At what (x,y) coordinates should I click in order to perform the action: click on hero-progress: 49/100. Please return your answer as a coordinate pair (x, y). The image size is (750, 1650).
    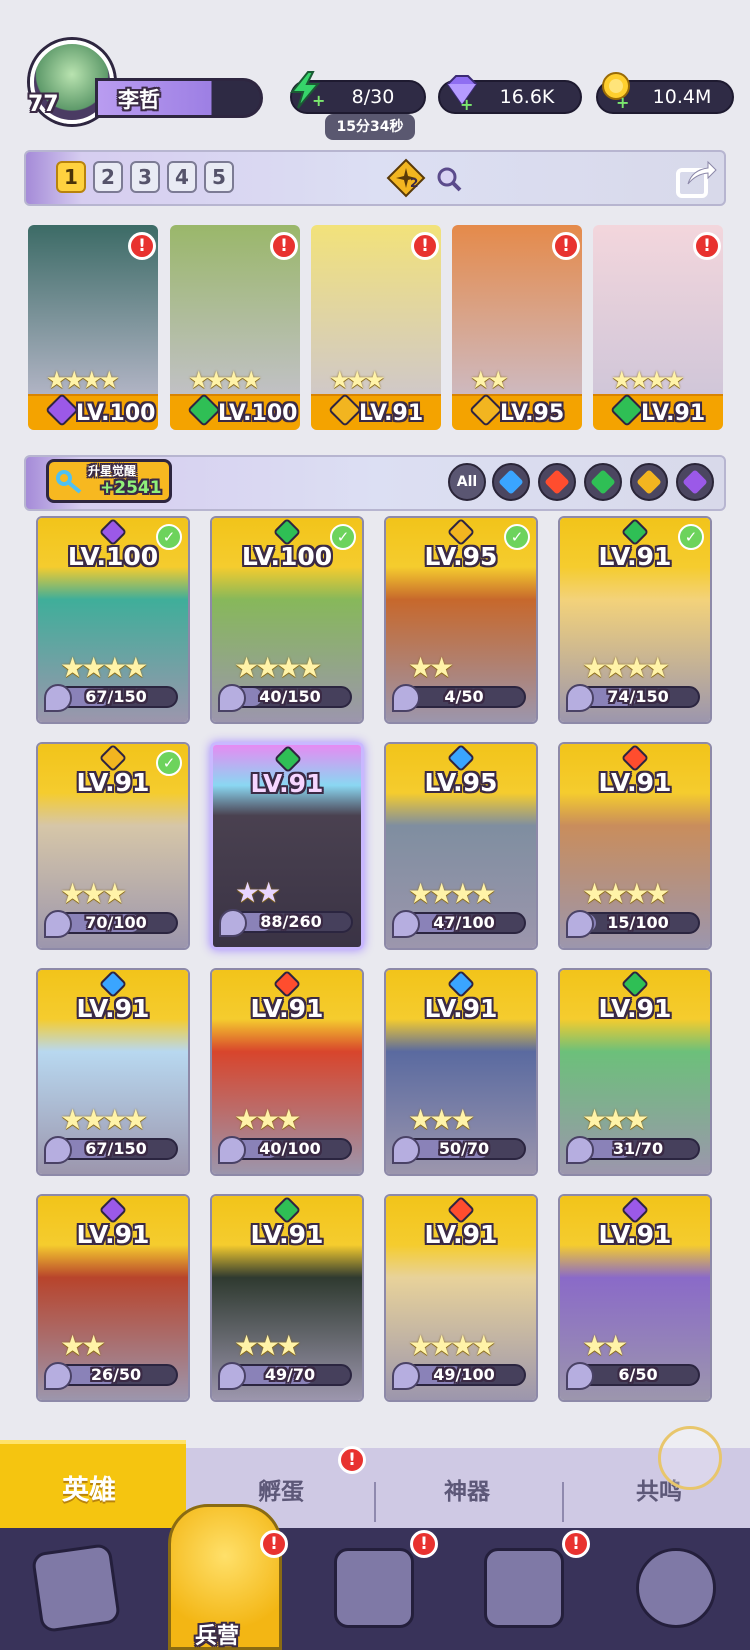
    Looking at the image, I should click on (464, 1375).